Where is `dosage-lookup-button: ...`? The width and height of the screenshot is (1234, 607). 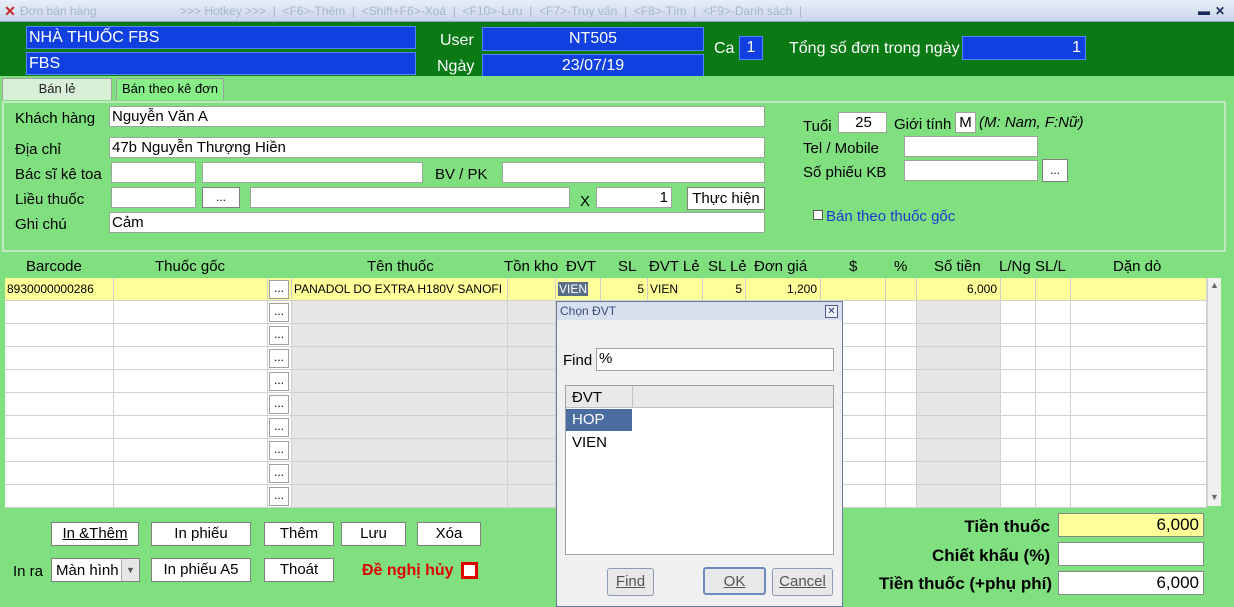 dosage-lookup-button: ... is located at coordinates (221, 197).